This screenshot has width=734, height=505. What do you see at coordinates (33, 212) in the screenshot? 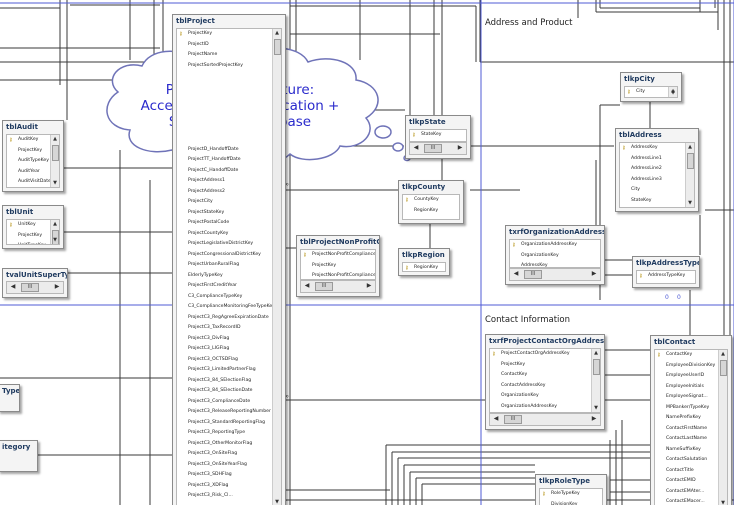
I see `table-title: tblUnit` at bounding box center [33, 212].